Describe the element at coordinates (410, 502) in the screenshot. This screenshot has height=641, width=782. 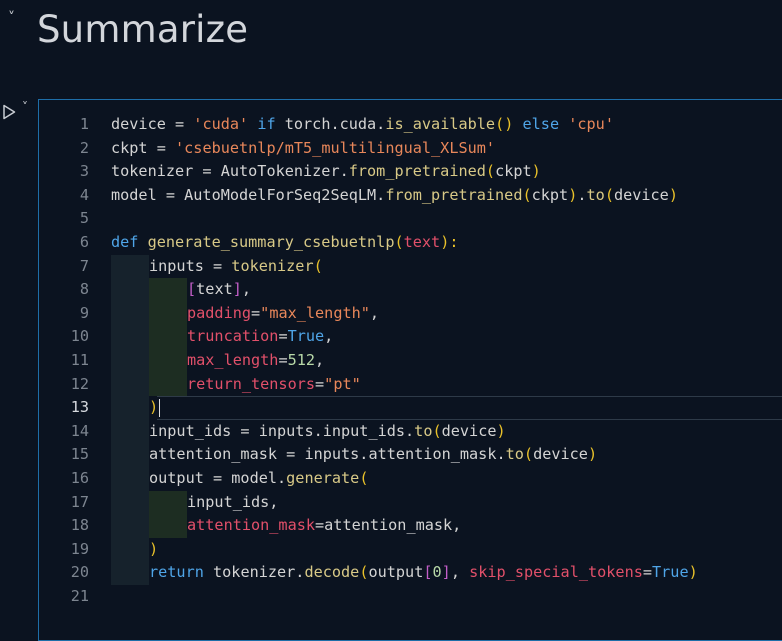
I see `code-line: 17 input_ids,` at that location.